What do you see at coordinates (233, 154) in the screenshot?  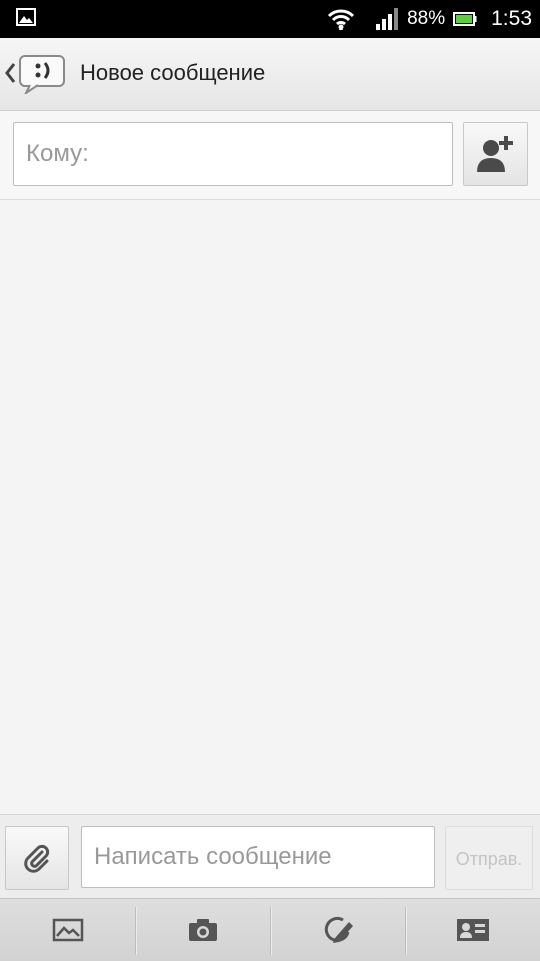 I see `recipient-input: Кому:` at bounding box center [233, 154].